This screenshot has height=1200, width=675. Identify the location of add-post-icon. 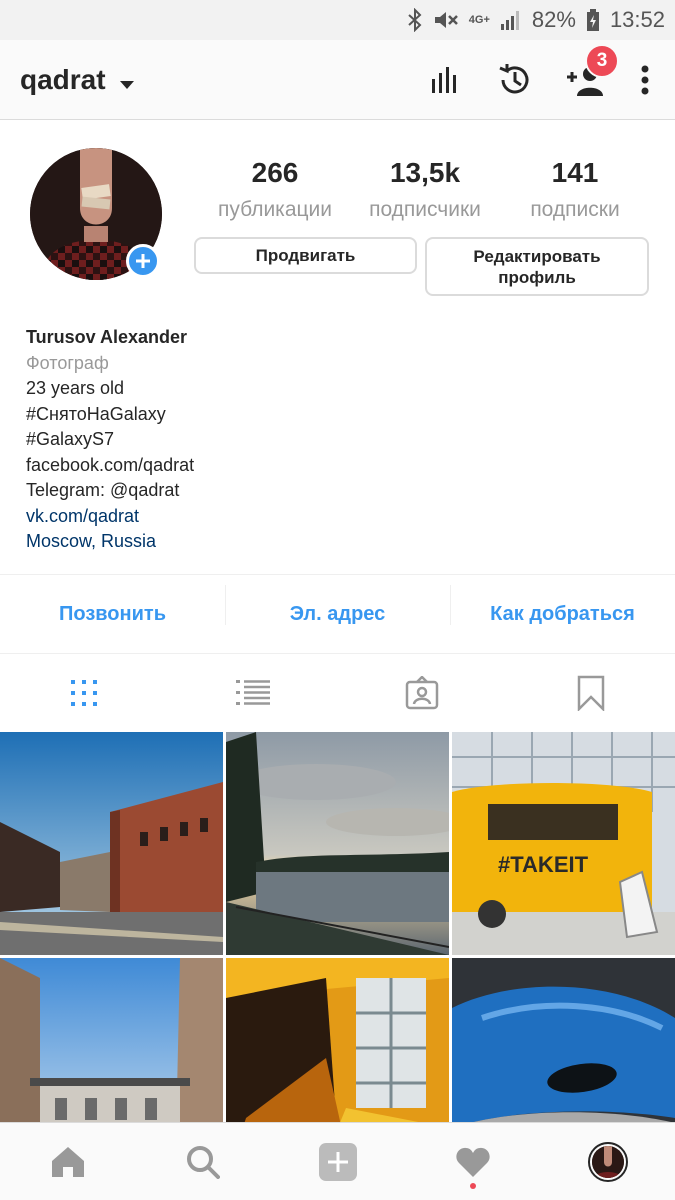
(337, 1161).